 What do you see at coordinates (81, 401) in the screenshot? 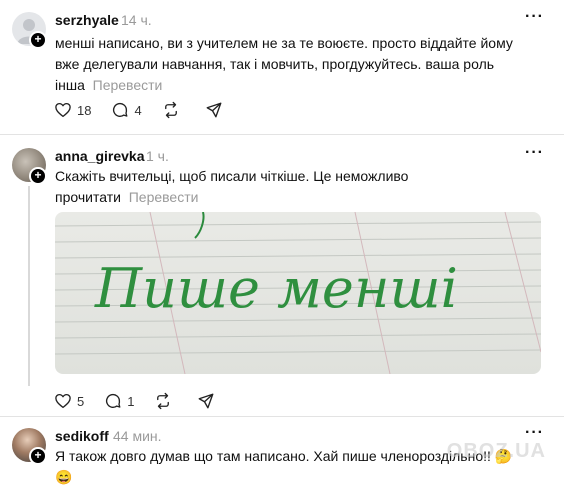
I see `like-count: 5` at bounding box center [81, 401].